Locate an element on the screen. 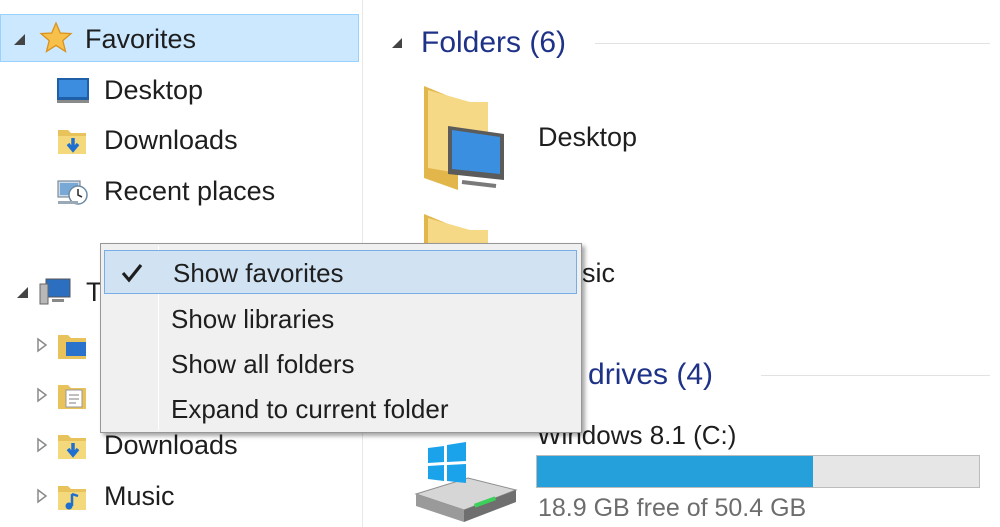 This screenshot has width=1000, height=527. drive-usage-fill is located at coordinates (675, 471).